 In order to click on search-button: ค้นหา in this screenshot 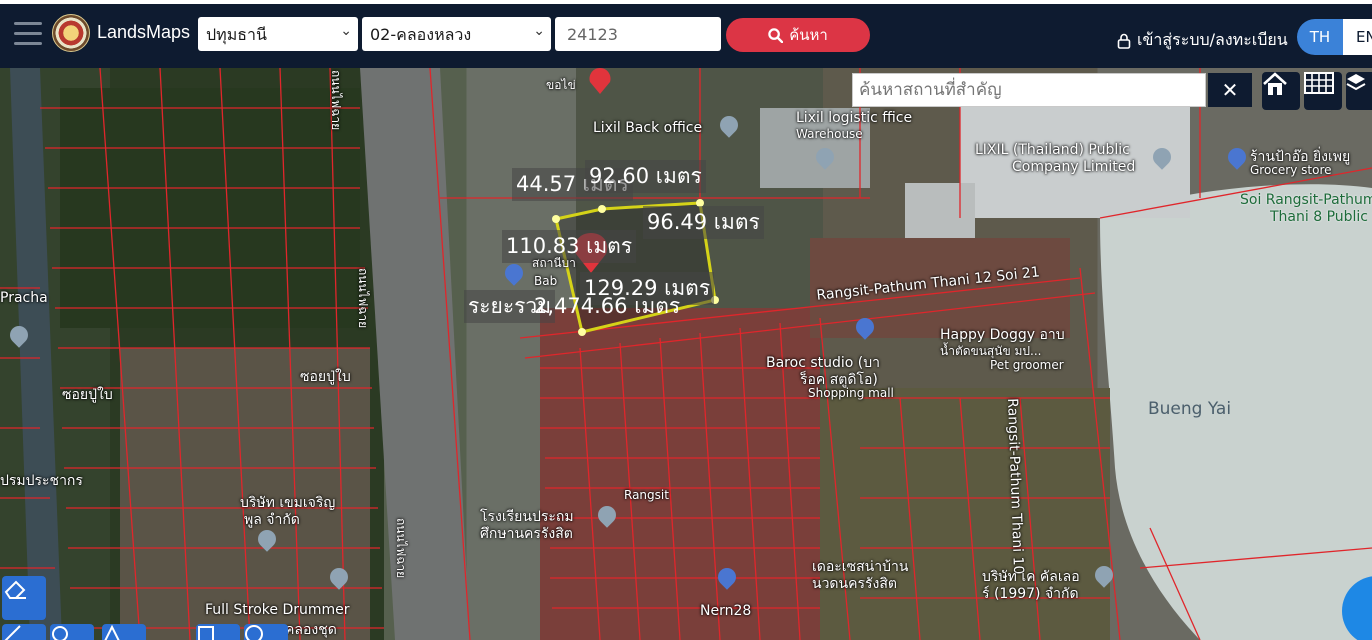, I will do `click(798, 35)`.